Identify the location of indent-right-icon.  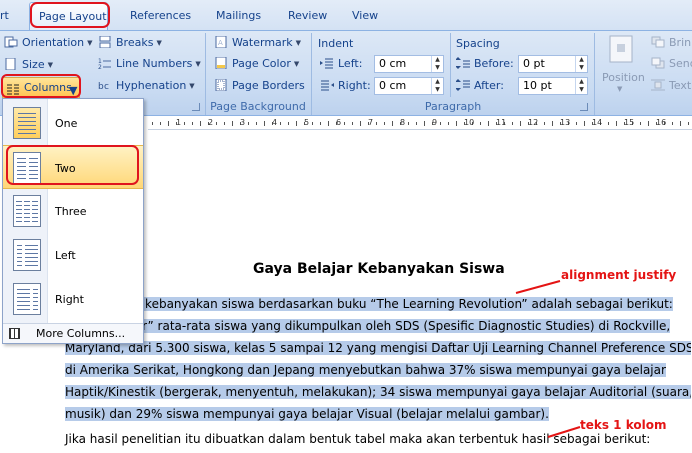
(327, 85).